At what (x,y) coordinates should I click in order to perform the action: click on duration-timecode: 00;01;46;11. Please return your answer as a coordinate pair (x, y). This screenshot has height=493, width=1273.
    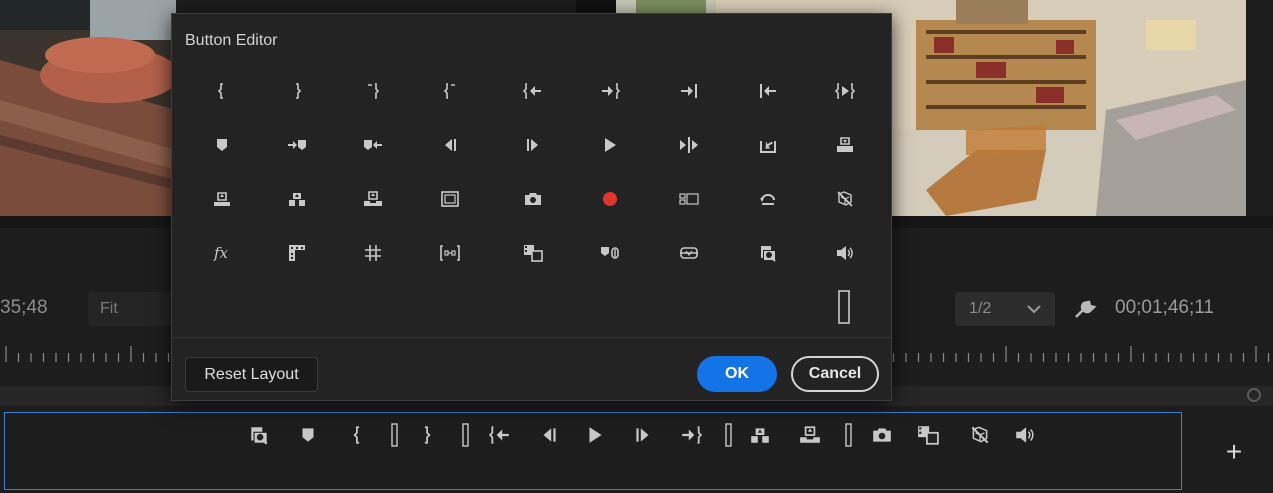
    Looking at the image, I should click on (1164, 307).